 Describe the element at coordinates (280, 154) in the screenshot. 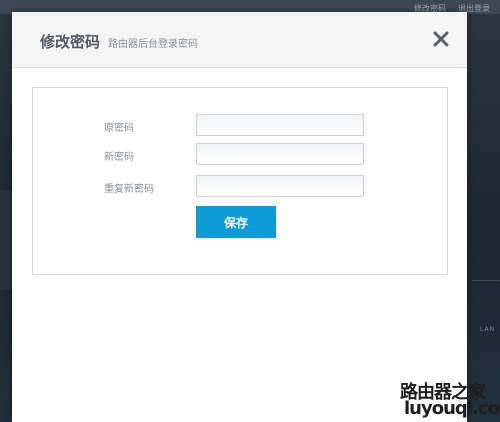

I see `new-password-input` at that location.